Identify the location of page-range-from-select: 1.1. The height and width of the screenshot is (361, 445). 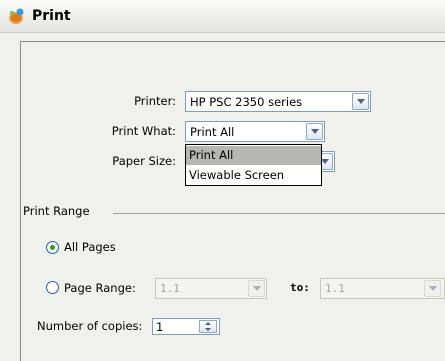
(211, 288).